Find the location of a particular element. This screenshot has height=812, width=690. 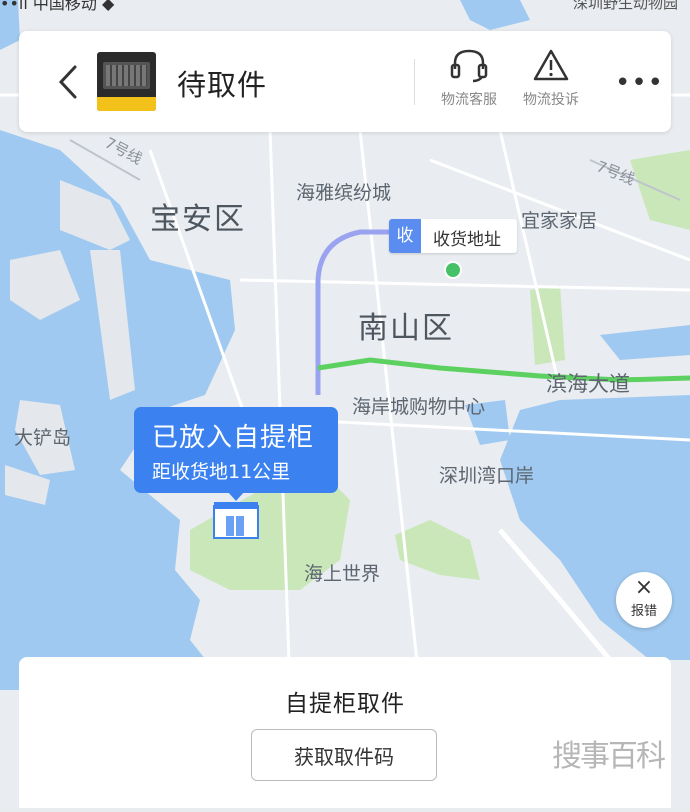

logistics-complaint-button: 物流投诉 is located at coordinates (551, 78).